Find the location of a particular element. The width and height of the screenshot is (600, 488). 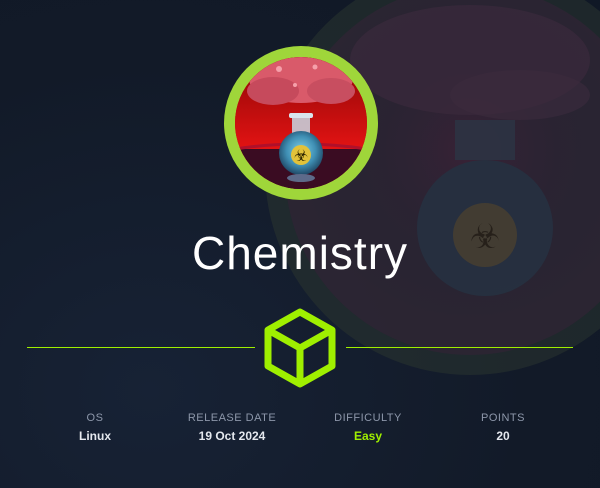

os-value: Linux is located at coordinates (95, 436).